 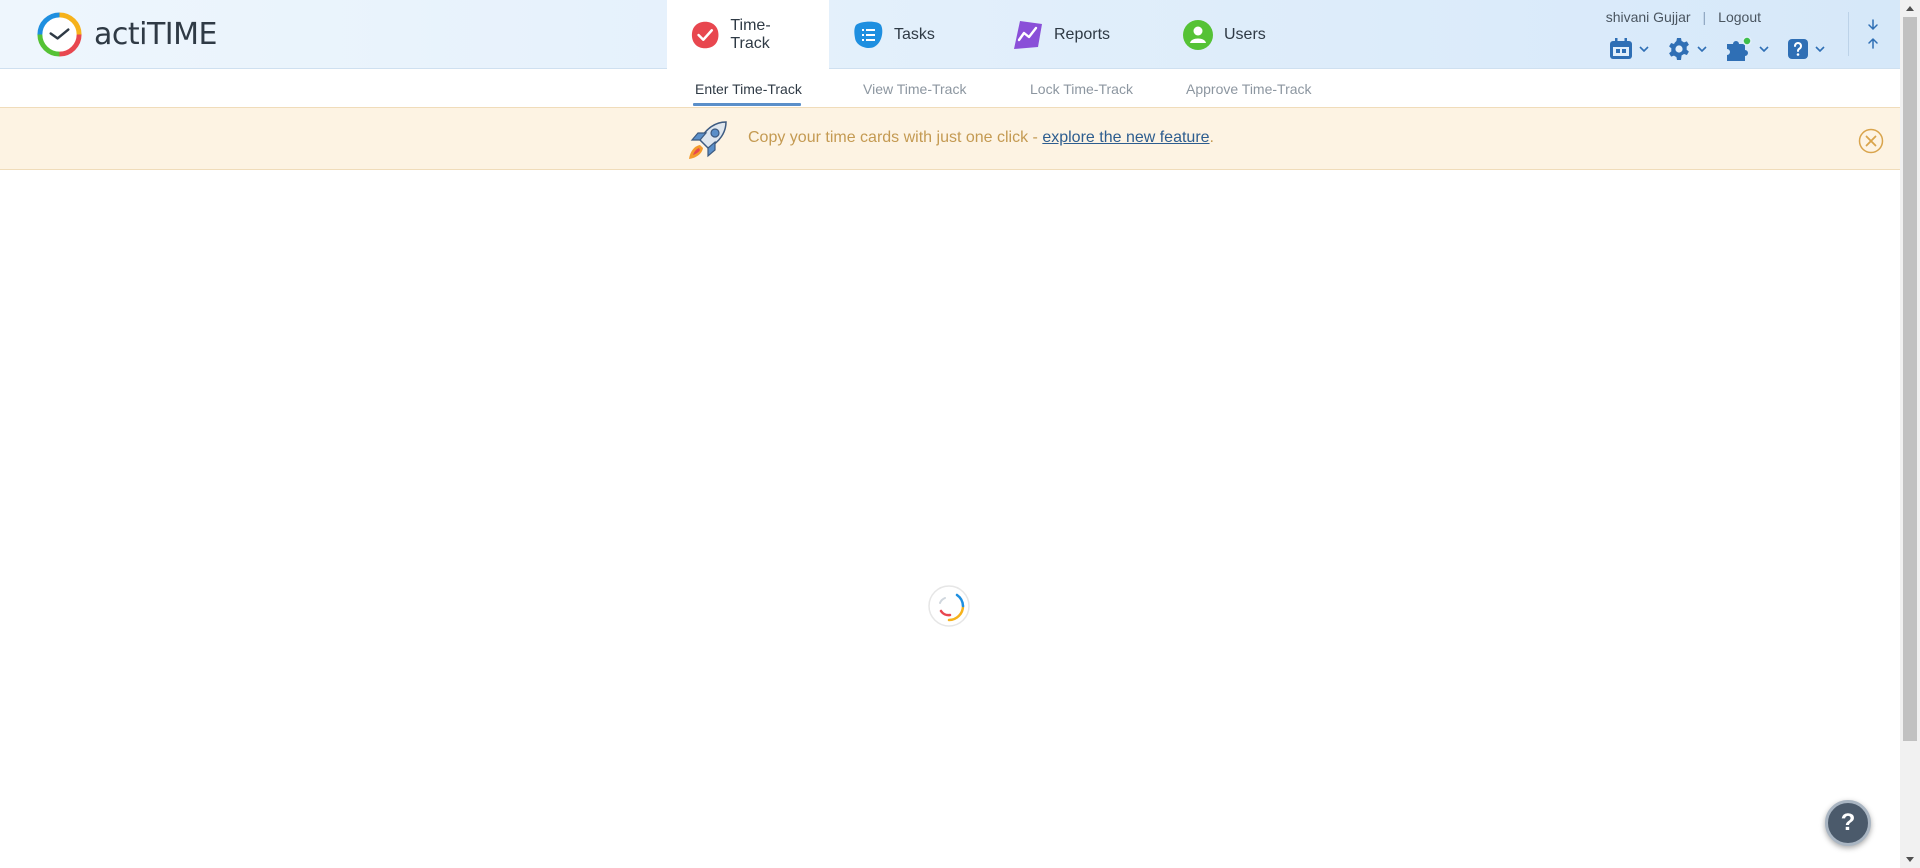 I want to click on settings-menu, so click(x=1687, y=49).